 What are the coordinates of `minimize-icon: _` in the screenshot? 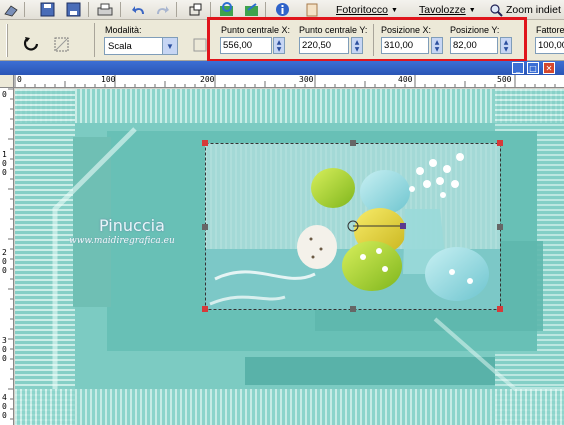 It's located at (518, 68).